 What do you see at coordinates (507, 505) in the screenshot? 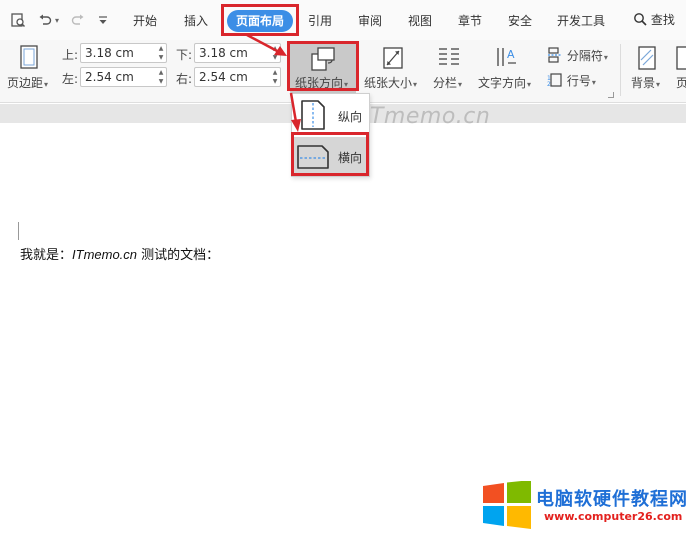
I see `windows-logo-icon` at bounding box center [507, 505].